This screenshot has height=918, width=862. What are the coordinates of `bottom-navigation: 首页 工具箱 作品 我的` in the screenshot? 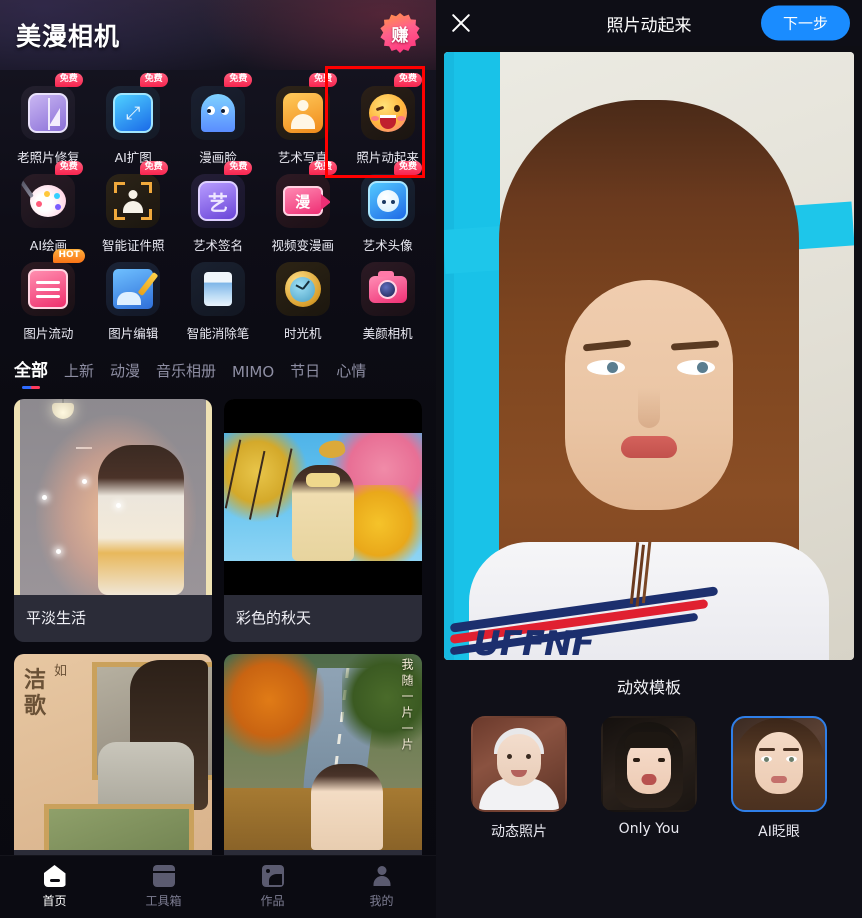 It's located at (218, 886).